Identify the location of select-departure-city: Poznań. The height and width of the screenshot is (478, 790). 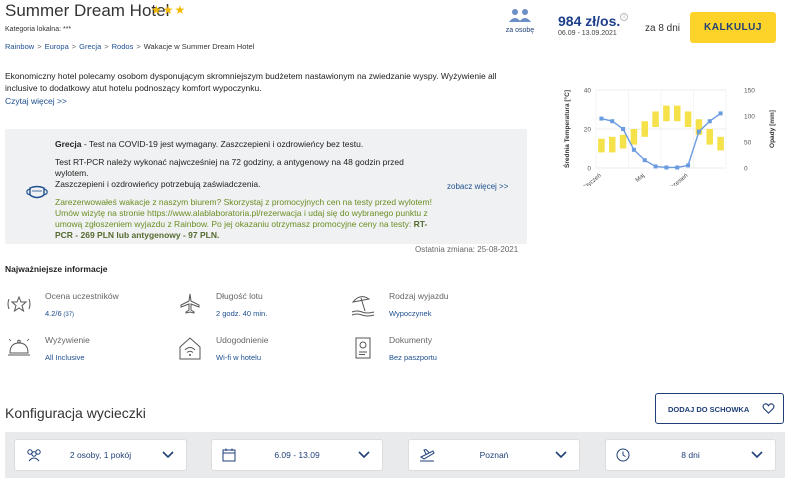
(494, 455).